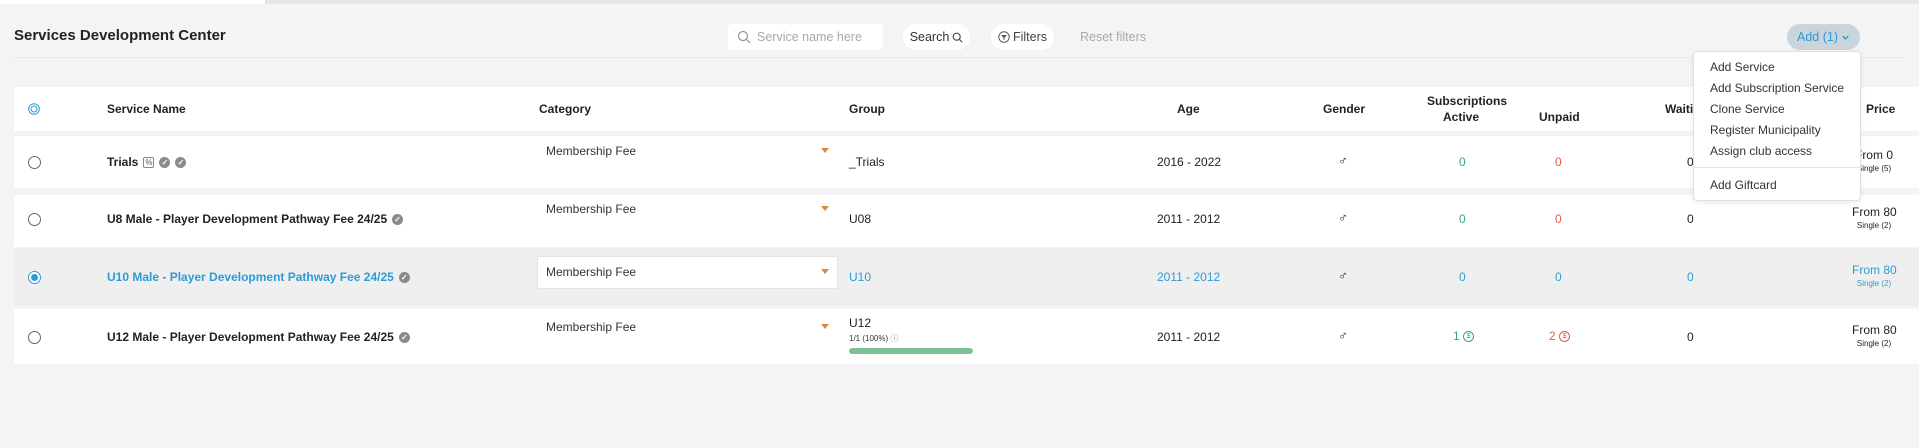 This screenshot has height=448, width=1919. I want to click on active-count-value: 1, so click(1456, 336).